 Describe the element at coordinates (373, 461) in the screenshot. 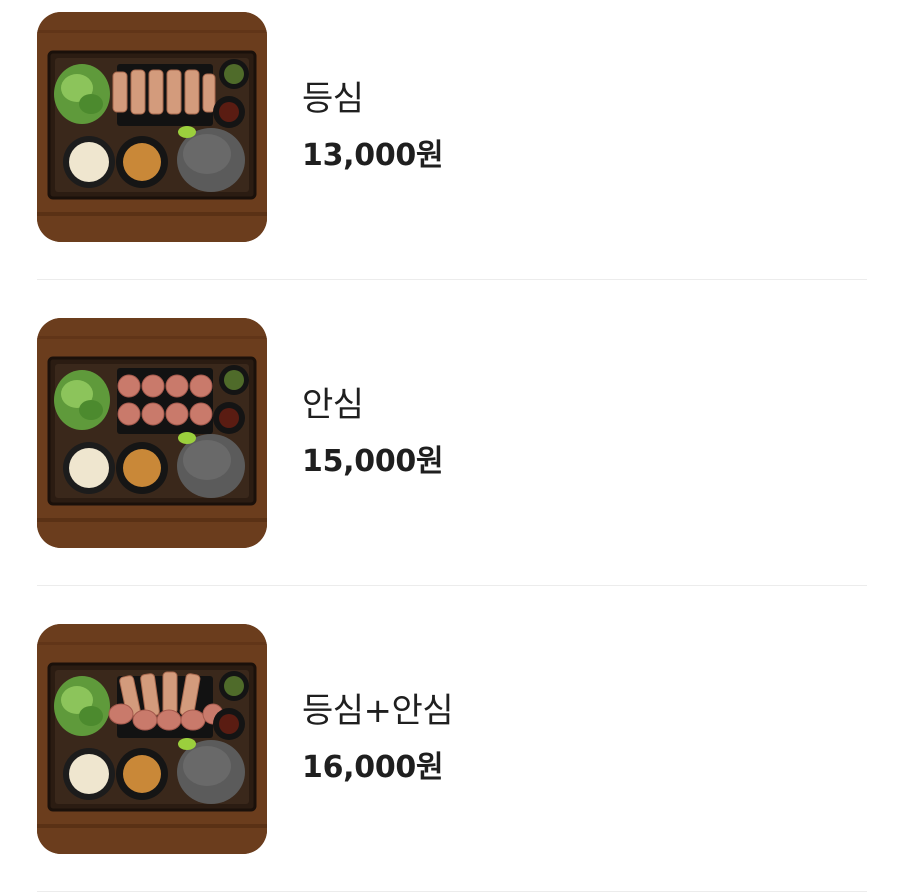

I see `menu-item-price: 15,000원` at that location.